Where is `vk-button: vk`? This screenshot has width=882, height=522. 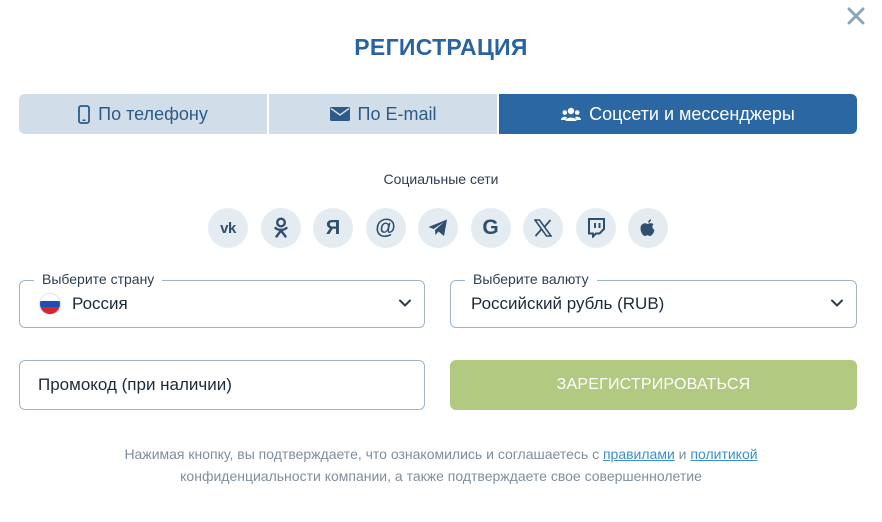
vk-button: vk is located at coordinates (228, 228).